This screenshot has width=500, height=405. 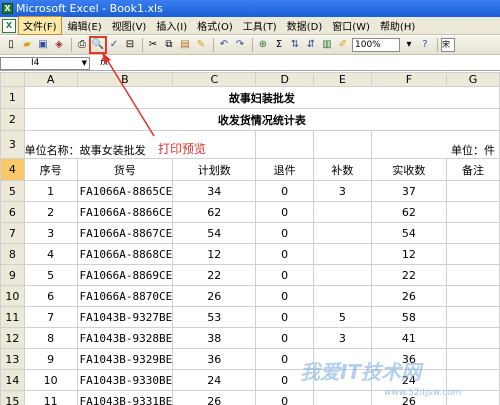 What do you see at coordinates (215, 25) in the screenshot?
I see `menu-format: 格式(O)` at bounding box center [215, 25].